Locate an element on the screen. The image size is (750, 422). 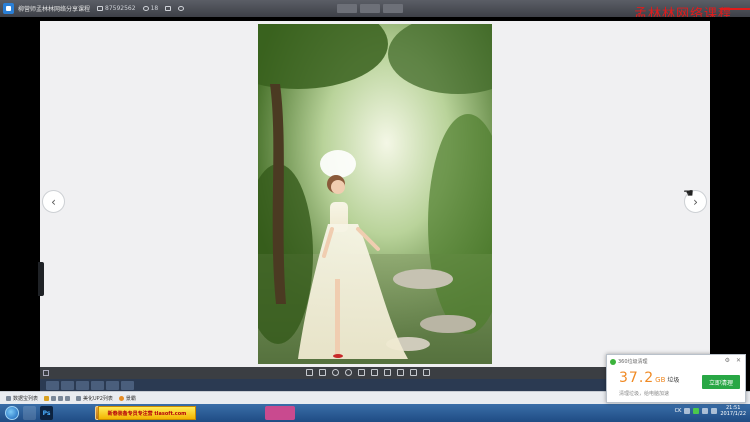
start-button is located at coordinates (12, 413).